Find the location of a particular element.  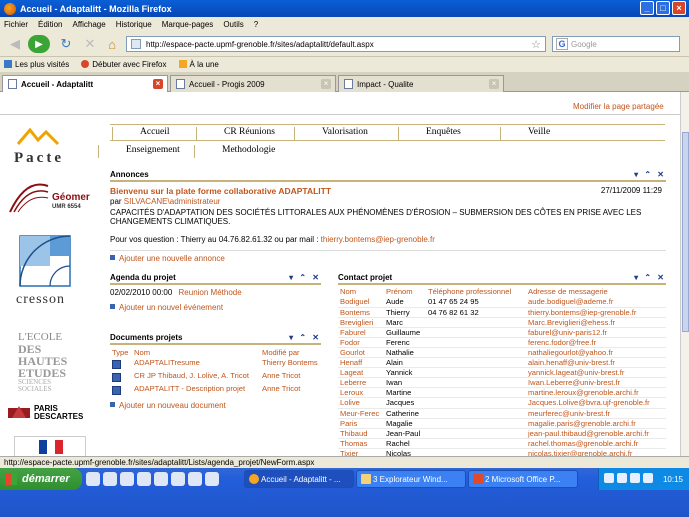

nav-methodologie: Methodologie is located at coordinates (234, 151).